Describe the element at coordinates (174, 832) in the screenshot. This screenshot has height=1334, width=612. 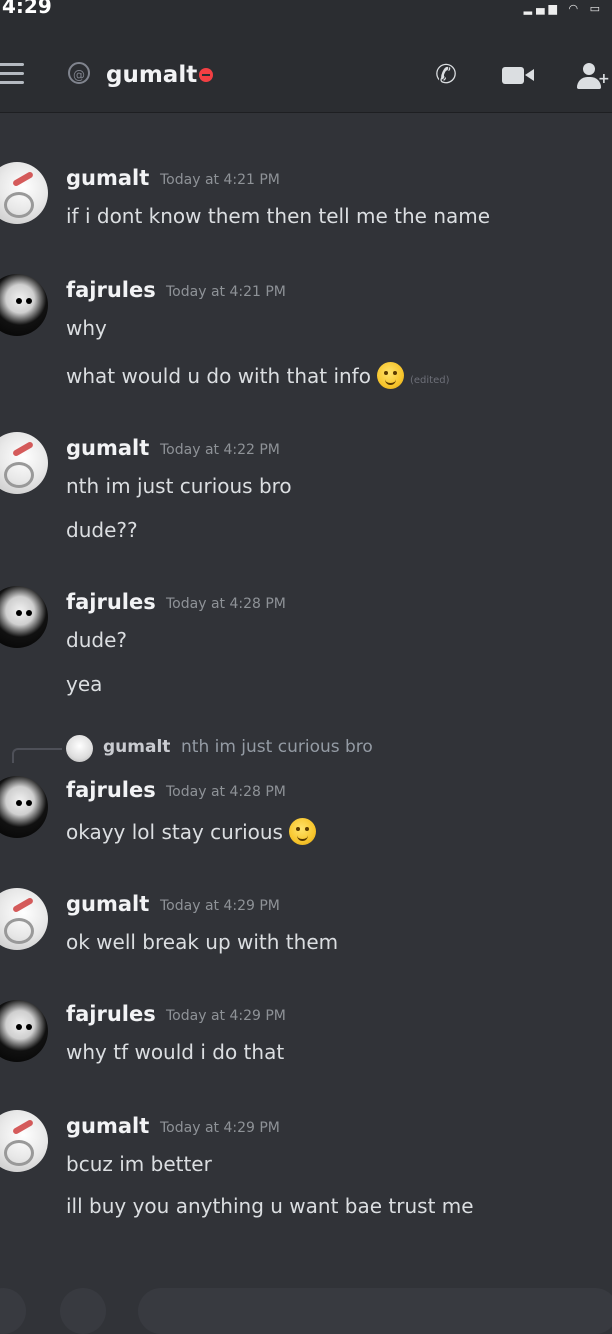
I see `message-text: okayy lol stay curious` at that location.